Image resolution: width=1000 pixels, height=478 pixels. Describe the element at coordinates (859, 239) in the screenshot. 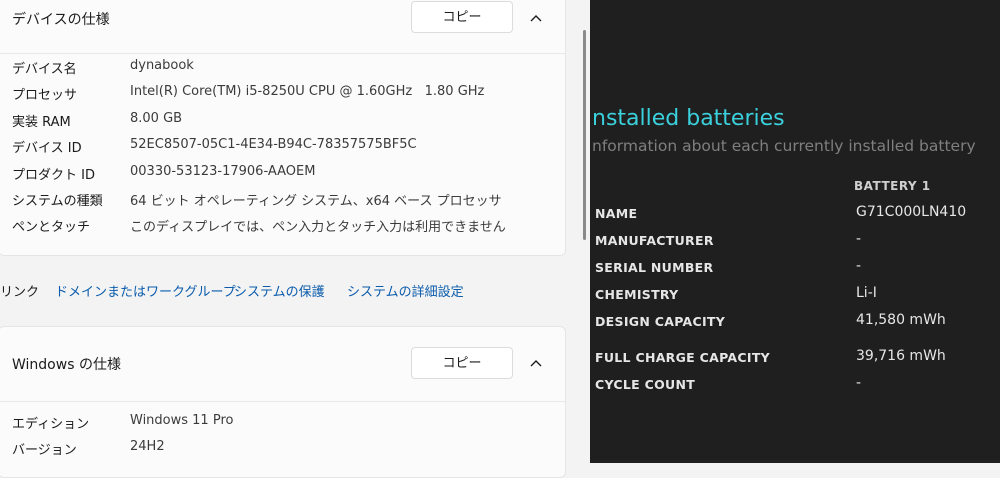

I see `battery-value-manufacturer: -` at that location.